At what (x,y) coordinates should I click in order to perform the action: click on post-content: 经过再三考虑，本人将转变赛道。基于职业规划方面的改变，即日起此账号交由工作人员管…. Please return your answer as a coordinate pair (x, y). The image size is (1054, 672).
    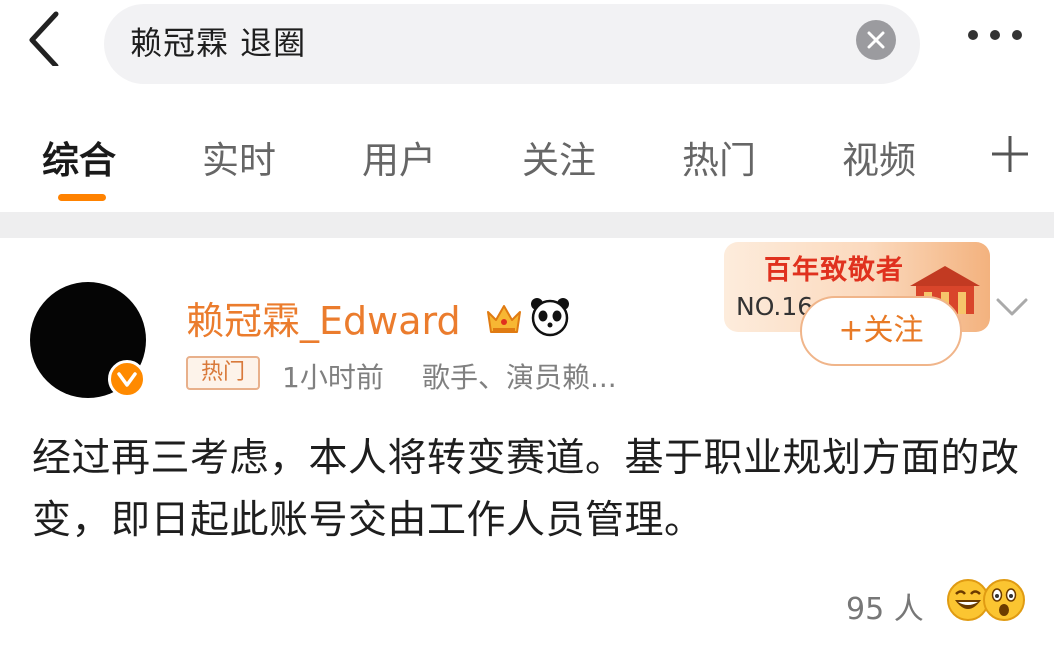
    Looking at the image, I should click on (526, 489).